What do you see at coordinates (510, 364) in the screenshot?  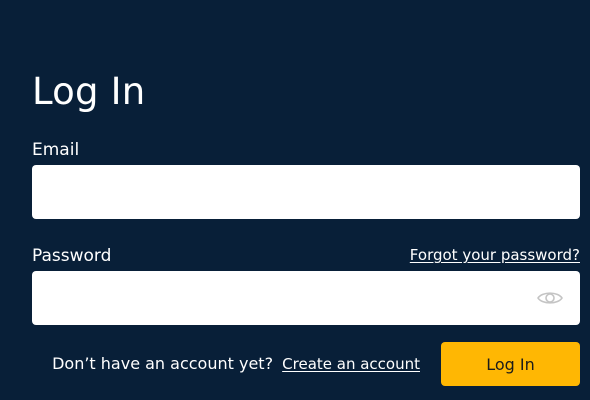 I see `login-button: Log In` at bounding box center [510, 364].